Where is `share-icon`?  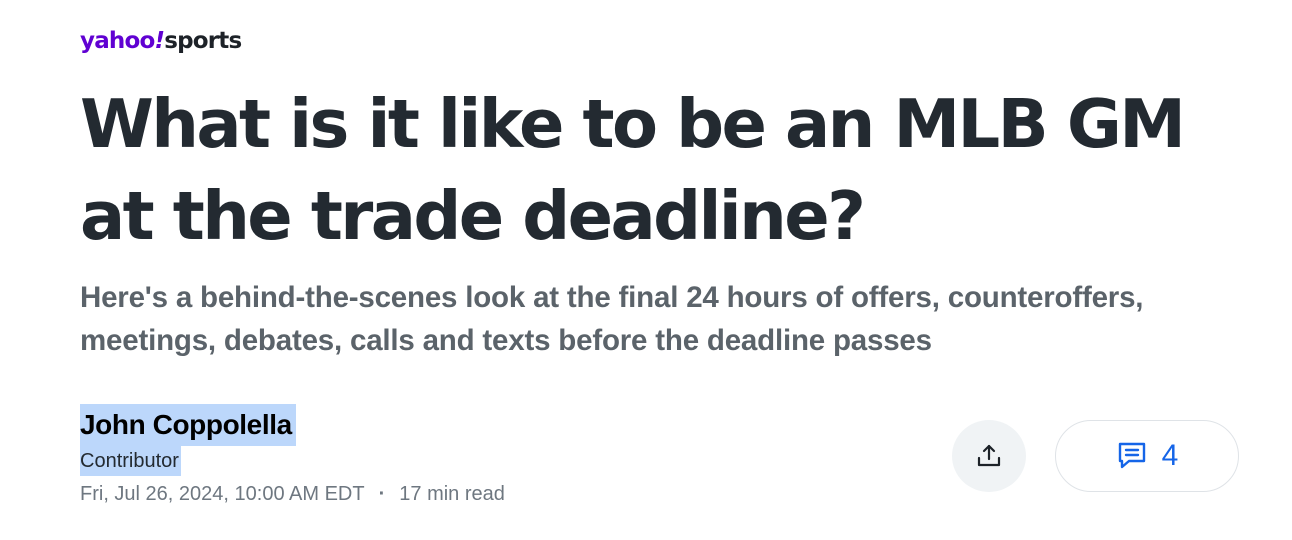
share-icon is located at coordinates (989, 456).